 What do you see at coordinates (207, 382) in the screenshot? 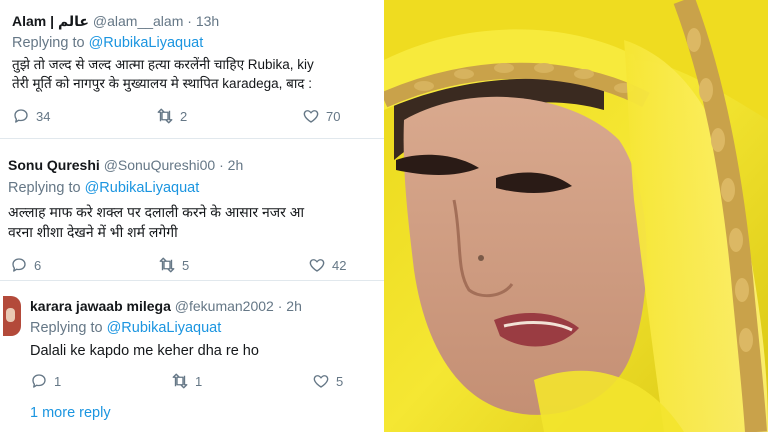
I see `tweet-actions: 1 1 5` at bounding box center [207, 382].